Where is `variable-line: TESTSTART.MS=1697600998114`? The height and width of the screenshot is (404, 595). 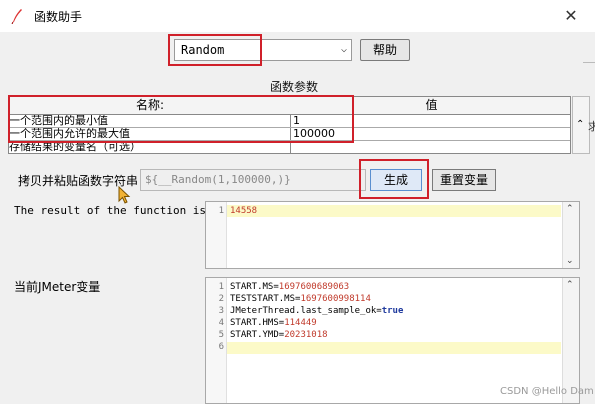 variable-line: TESTSTART.MS=1697600998114 is located at coordinates (300, 299).